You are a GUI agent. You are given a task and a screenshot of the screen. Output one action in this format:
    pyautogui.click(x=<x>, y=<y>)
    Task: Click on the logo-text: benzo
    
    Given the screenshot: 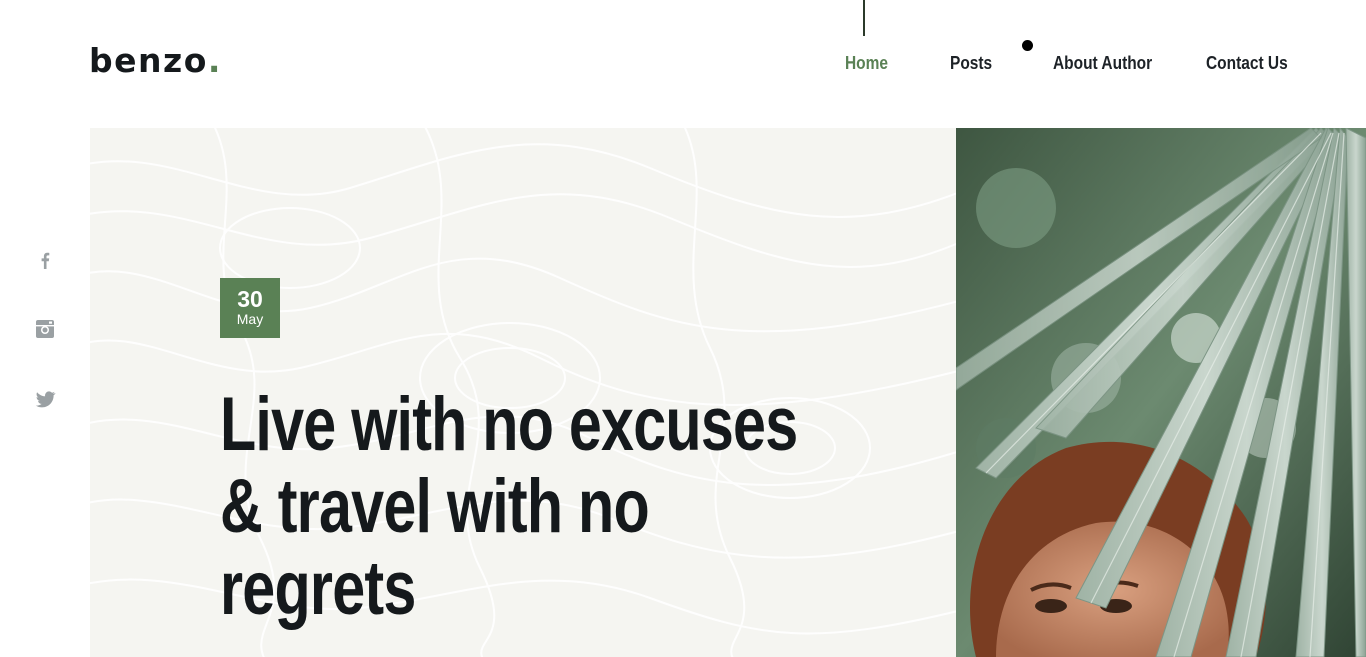 What is the action you would take?
    pyautogui.click(x=148, y=60)
    